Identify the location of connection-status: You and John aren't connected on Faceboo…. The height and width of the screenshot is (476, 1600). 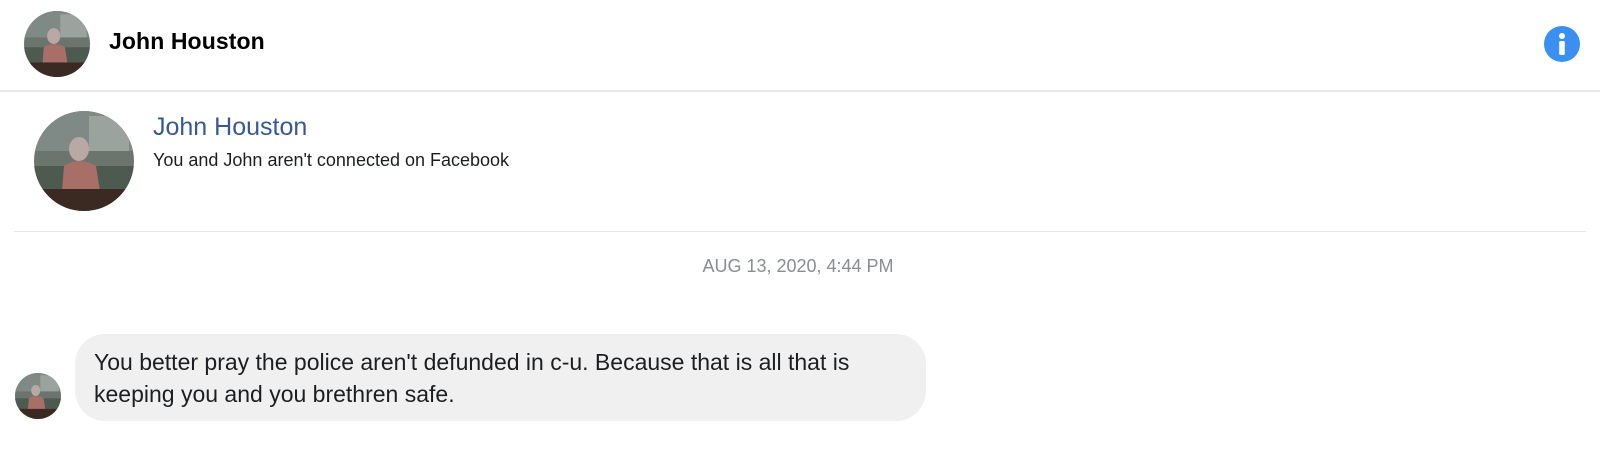
(331, 160).